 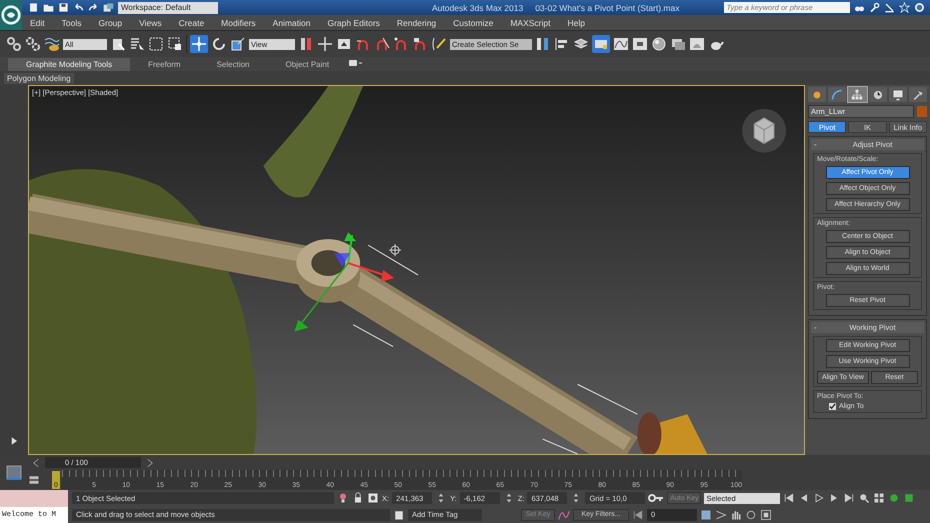 I want to click on ribbon-tab: Object Paint, so click(x=308, y=64).